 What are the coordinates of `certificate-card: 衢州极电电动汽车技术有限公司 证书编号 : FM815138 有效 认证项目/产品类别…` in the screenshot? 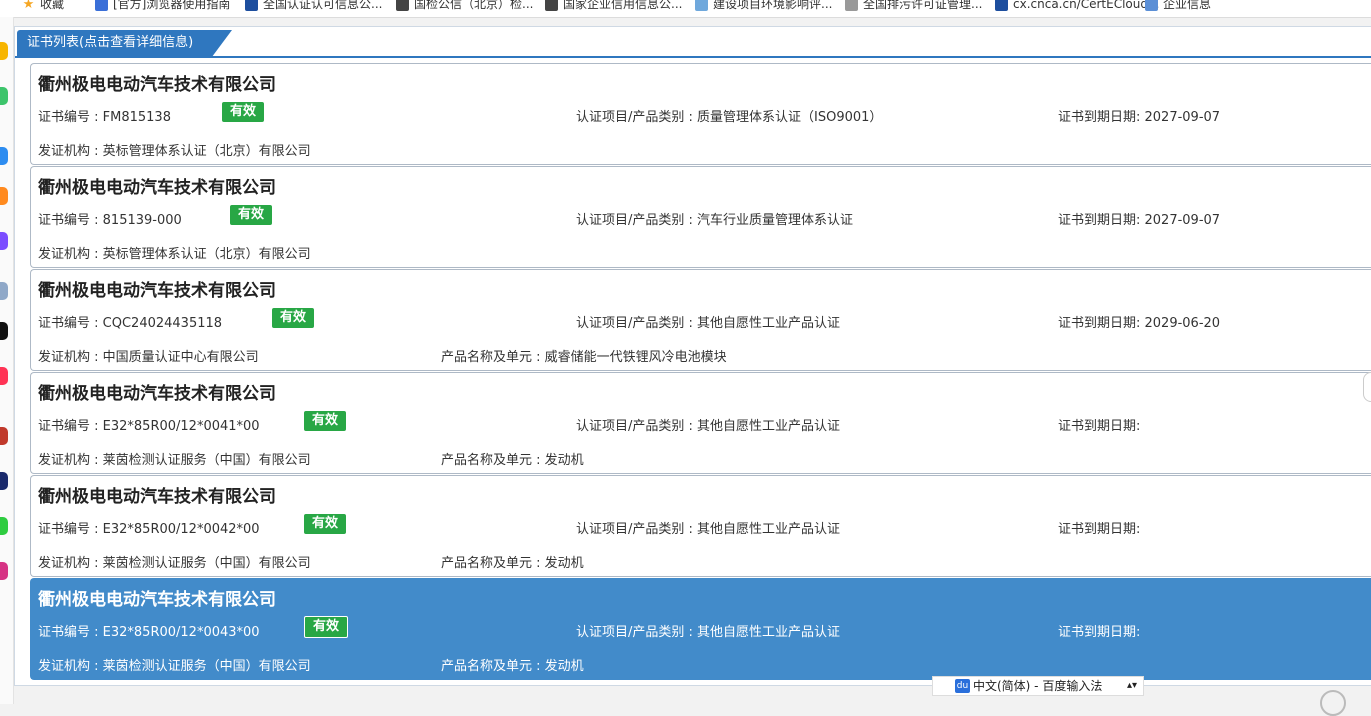 It's located at (700, 114).